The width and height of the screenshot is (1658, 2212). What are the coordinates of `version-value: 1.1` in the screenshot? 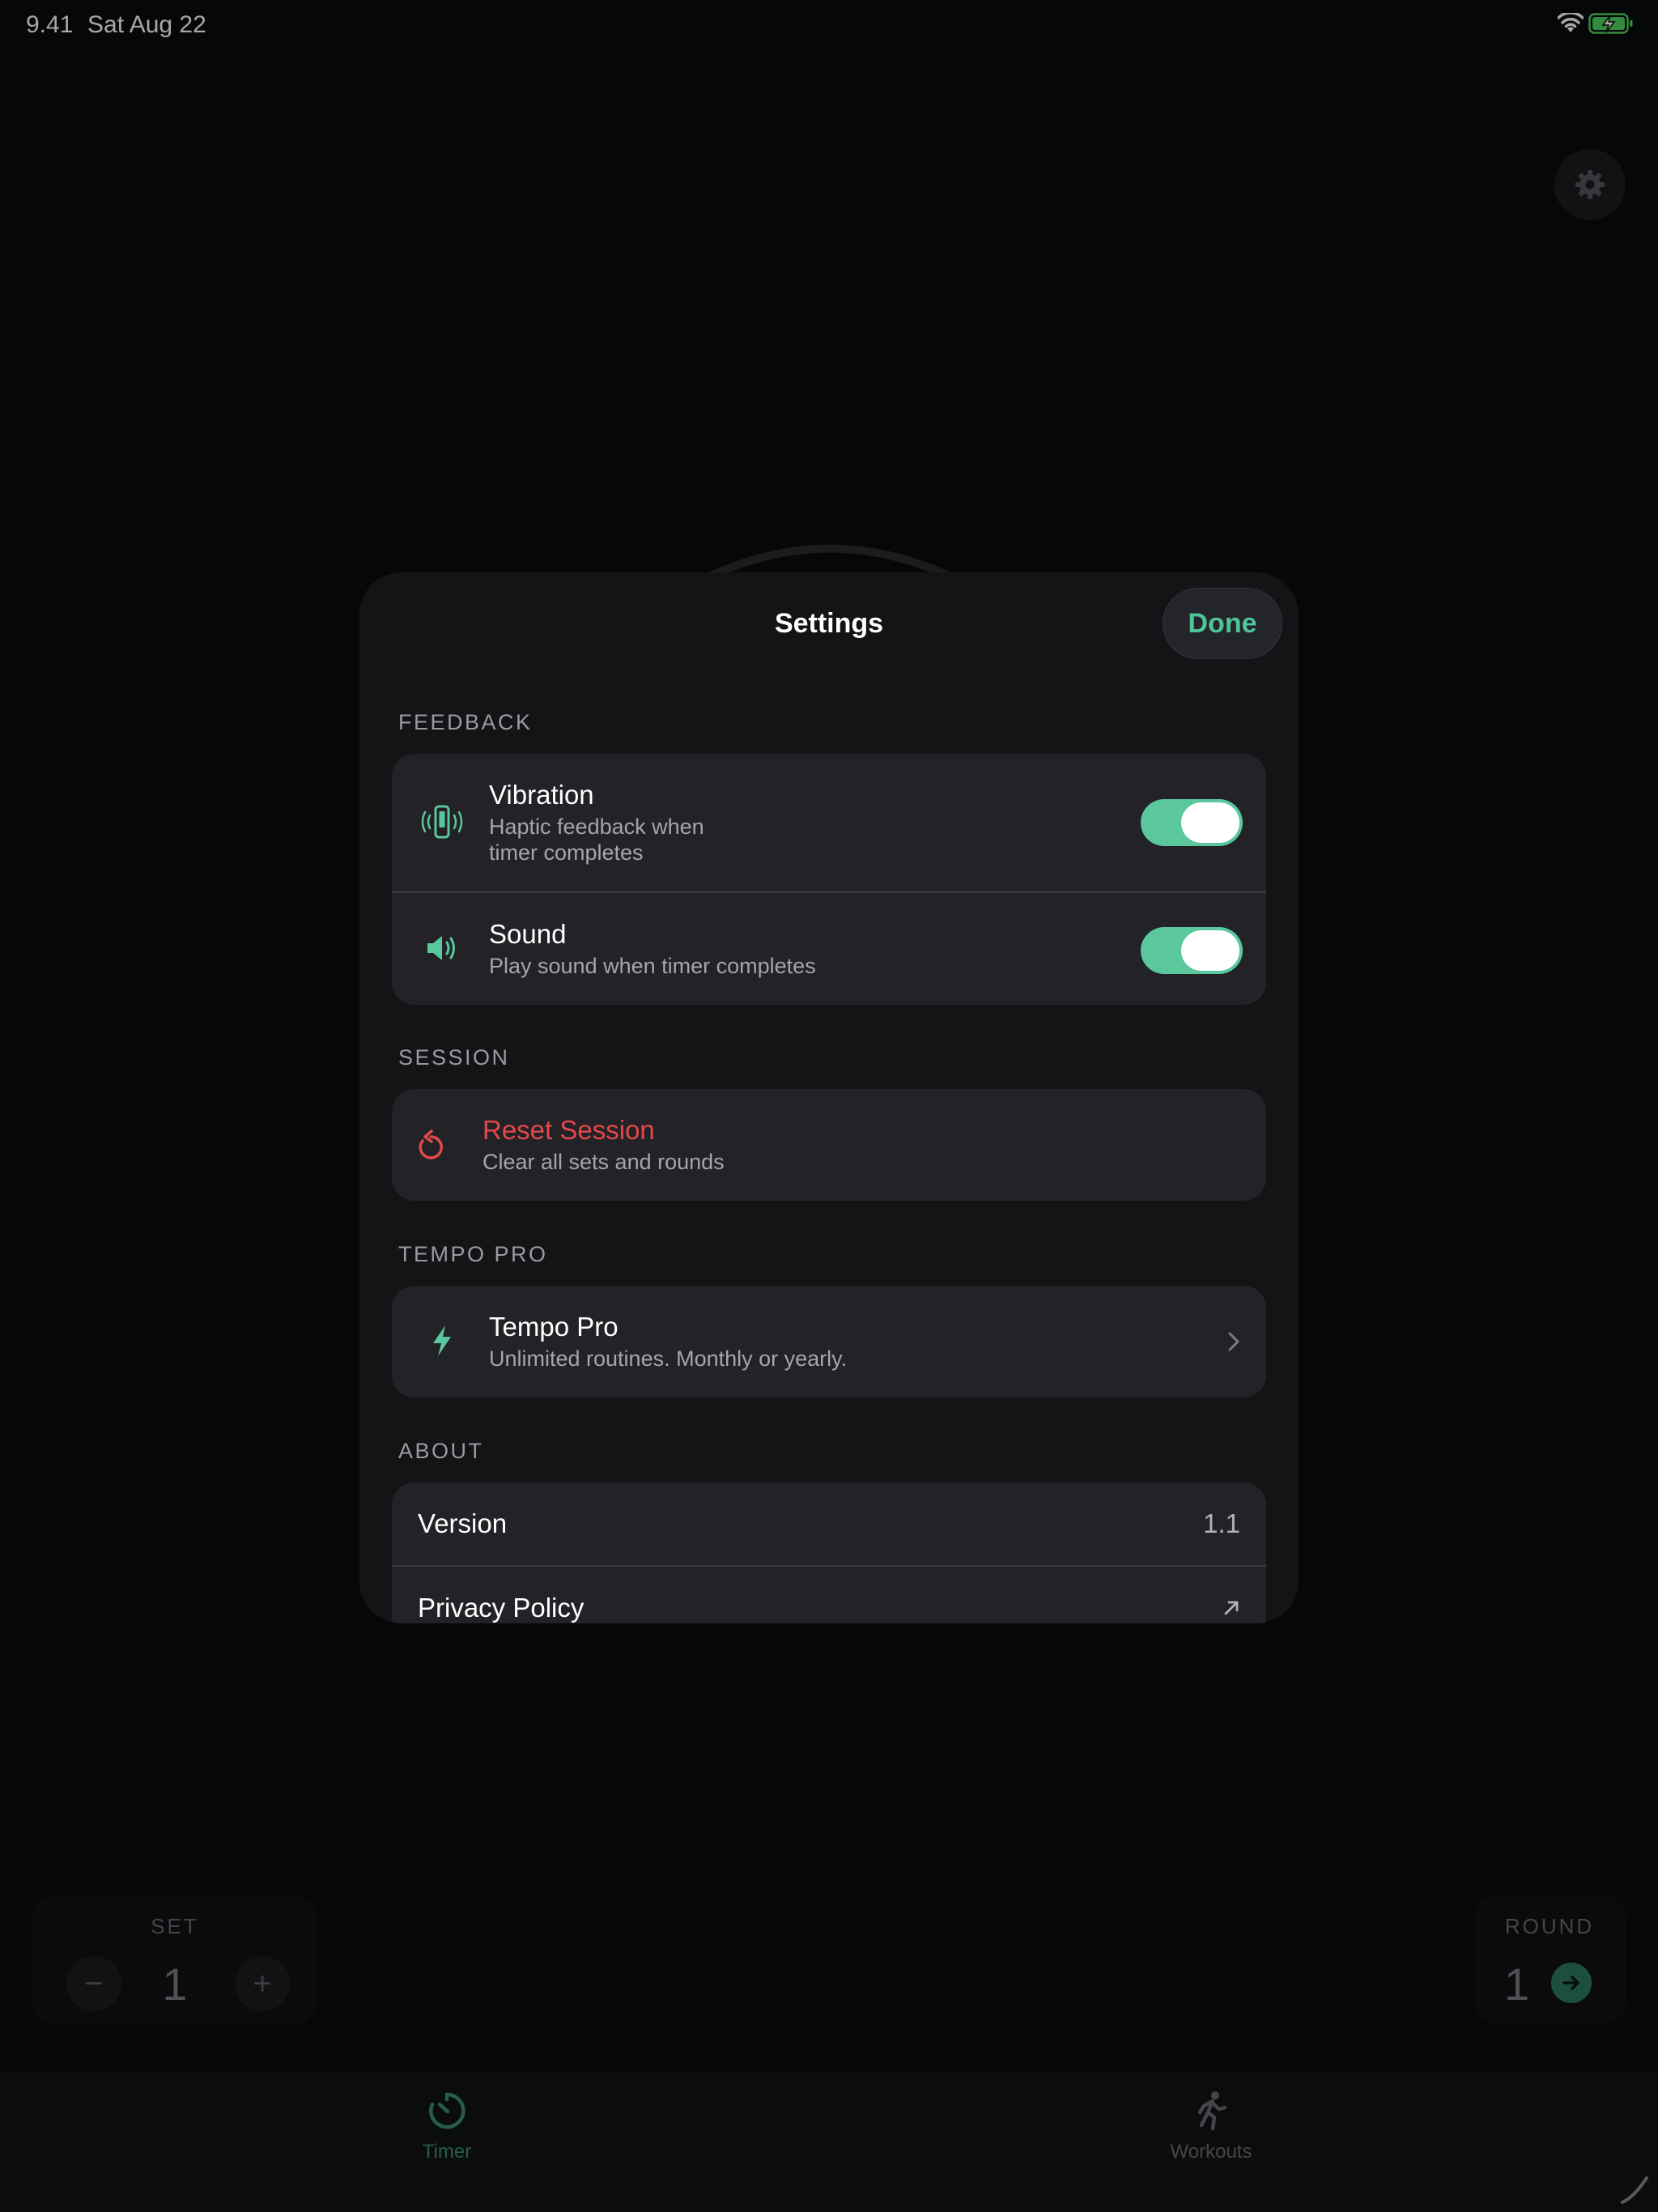 It's located at (1221, 1523).